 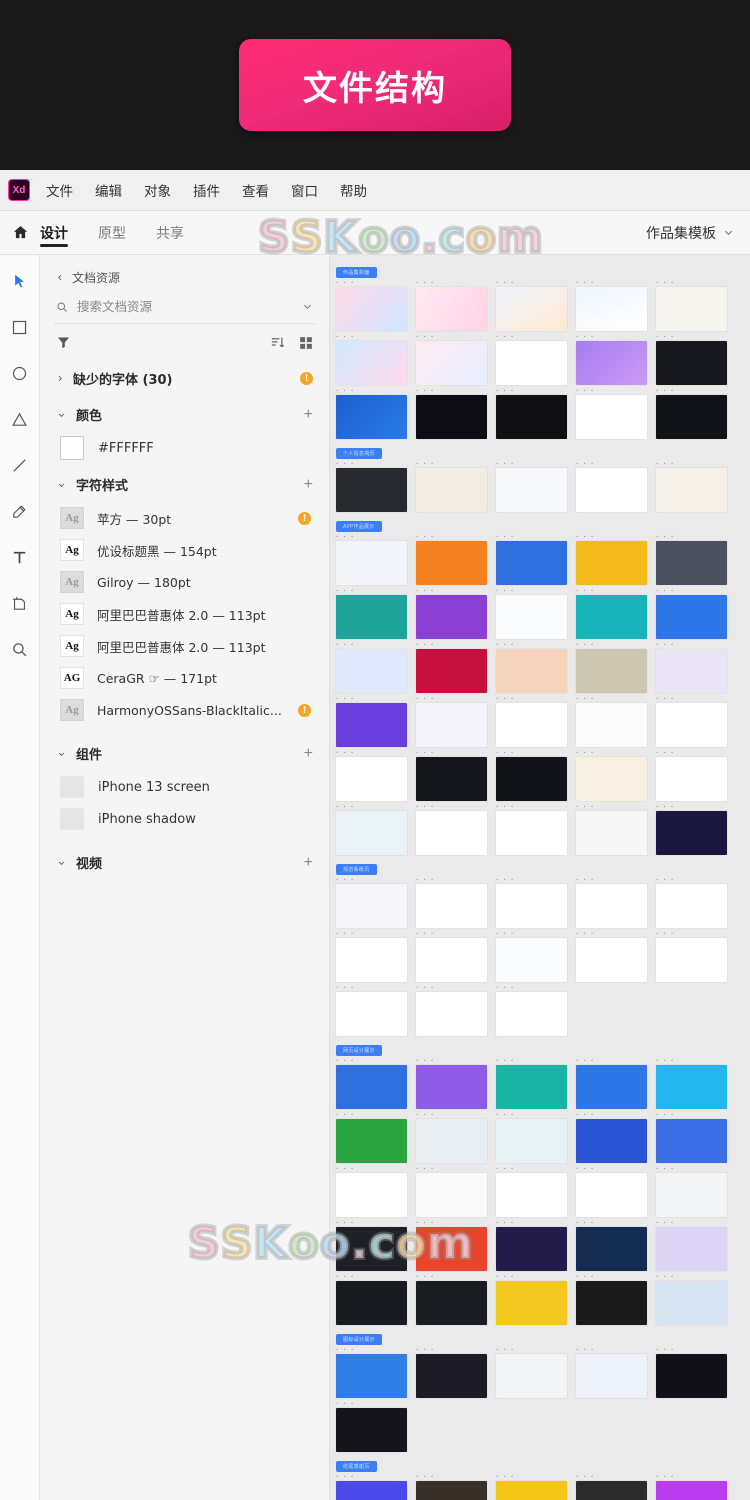 What do you see at coordinates (184, 550) in the screenshot?
I see `character-style-item: Ag 优设标题黑 — 154pt` at bounding box center [184, 550].